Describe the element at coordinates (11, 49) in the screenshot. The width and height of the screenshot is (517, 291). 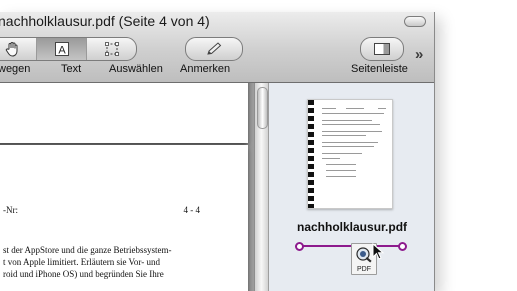
I see `hand-icon` at that location.